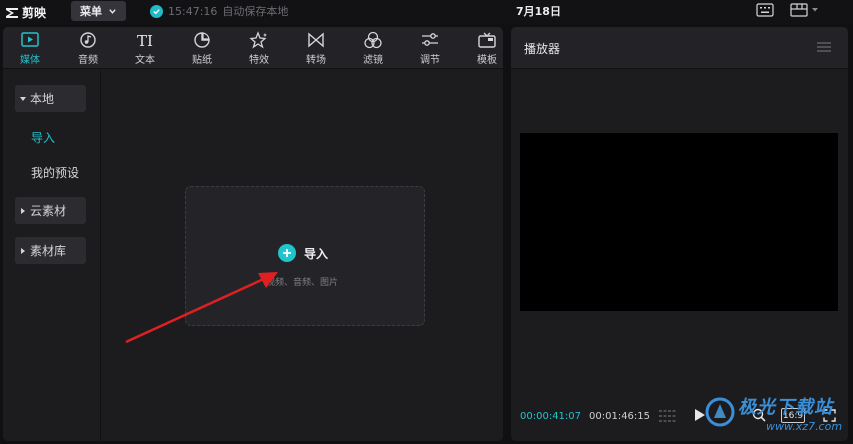  Describe the element at coordinates (430, 60) in the screenshot. I see `tab-label: 调节` at that location.